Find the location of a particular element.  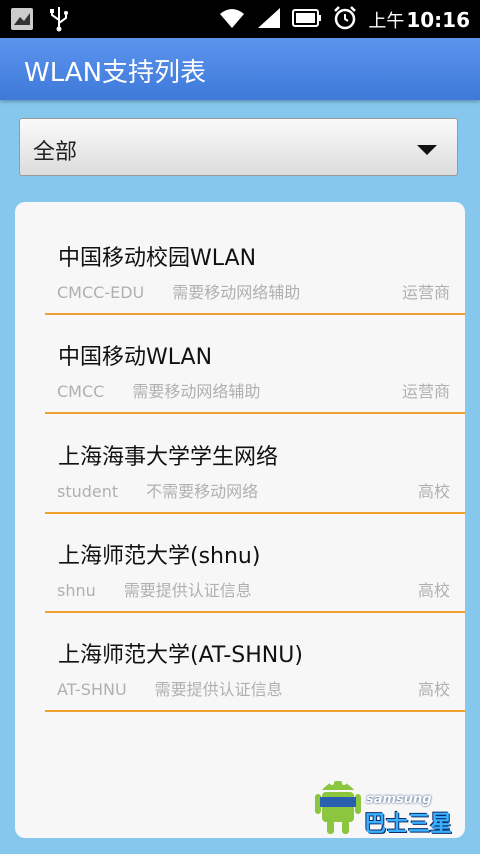

item-divider is located at coordinates (255, 711).